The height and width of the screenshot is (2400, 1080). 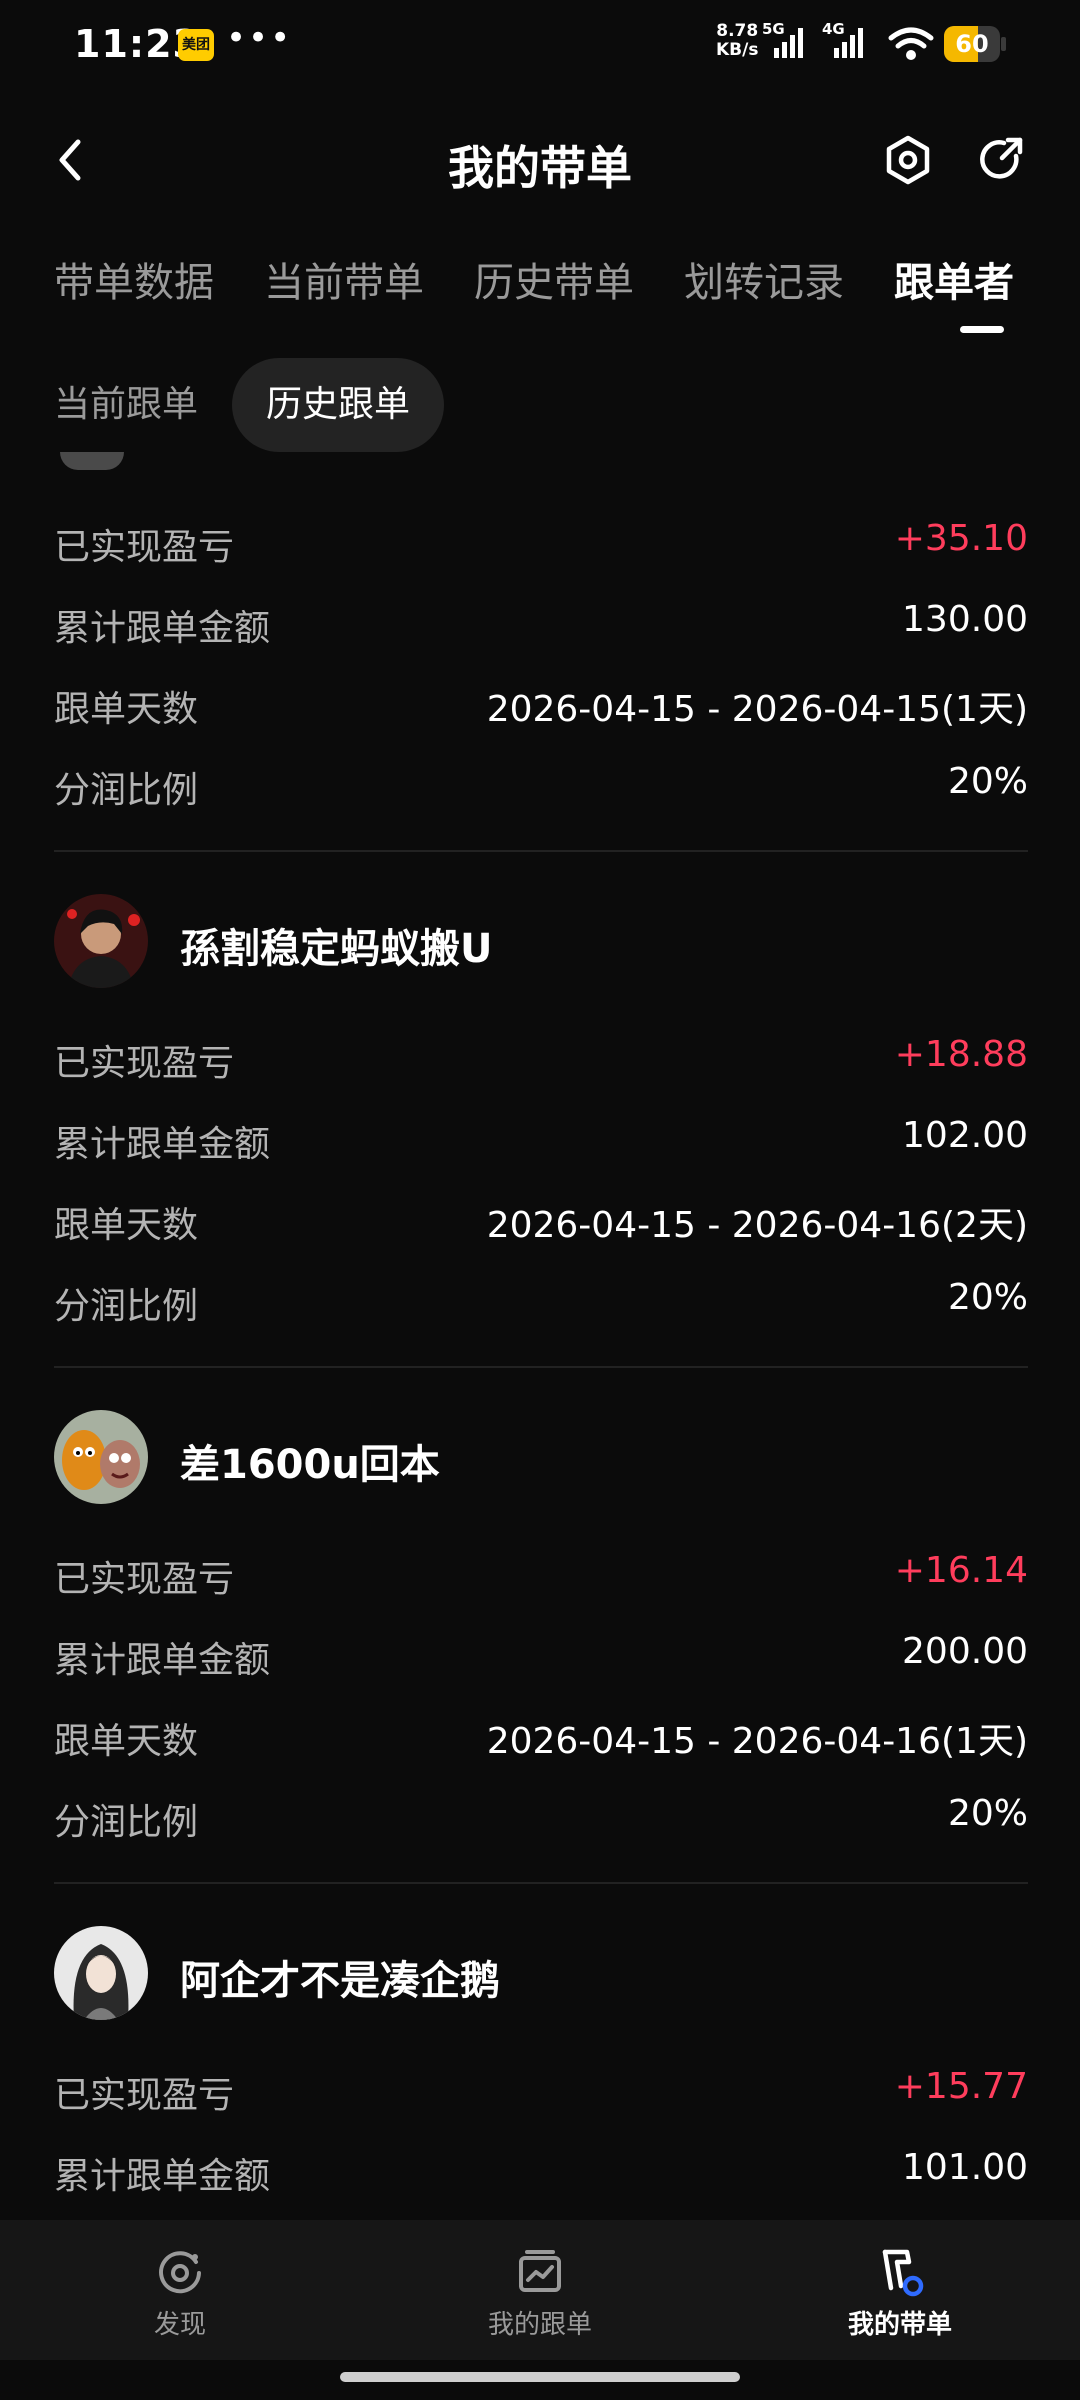 What do you see at coordinates (259, 38) in the screenshot?
I see `more-notifications-icon: •••` at bounding box center [259, 38].